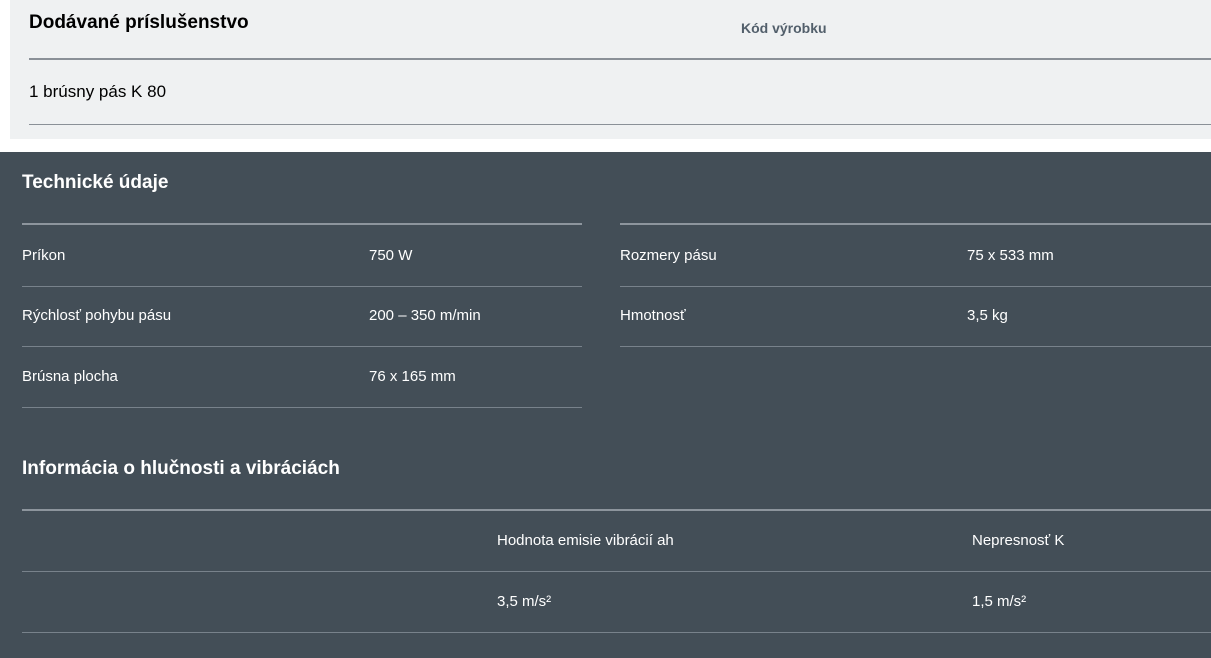 The image size is (1211, 658). What do you see at coordinates (139, 22) in the screenshot?
I see `accessories-title: Dodávané príslušenstvo` at bounding box center [139, 22].